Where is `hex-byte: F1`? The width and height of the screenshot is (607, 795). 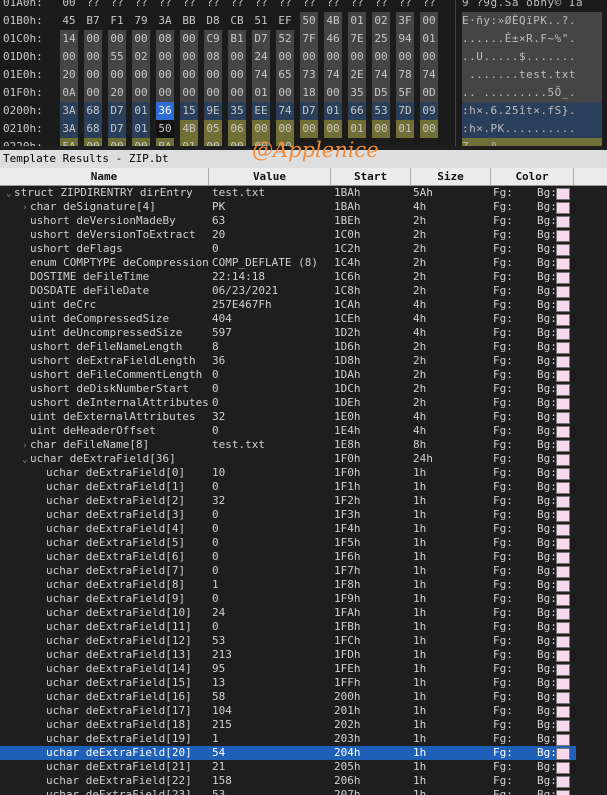 hex-byte: F1 is located at coordinates (117, 21).